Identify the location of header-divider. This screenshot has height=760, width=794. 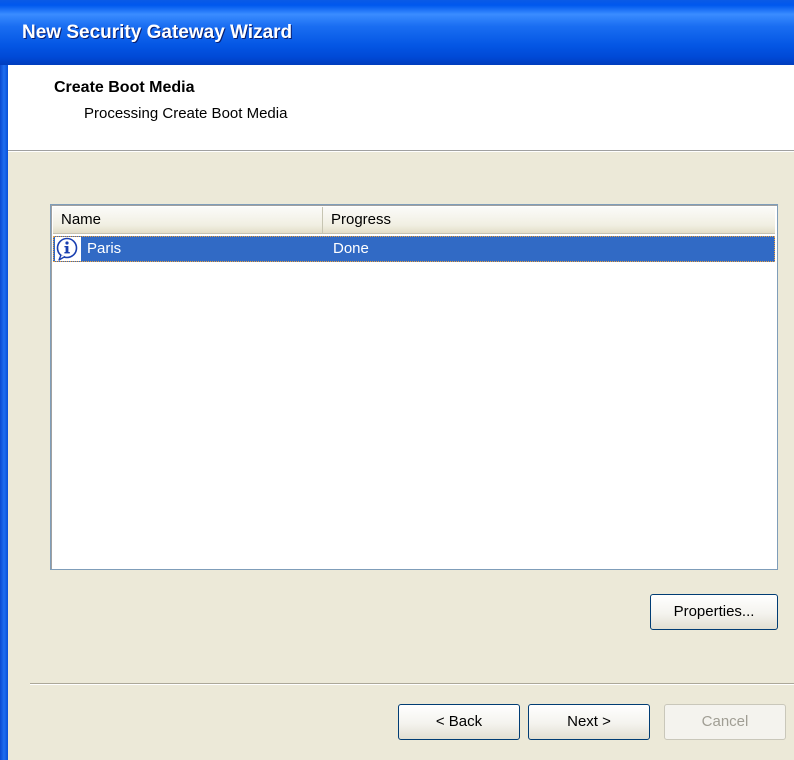
(401, 151).